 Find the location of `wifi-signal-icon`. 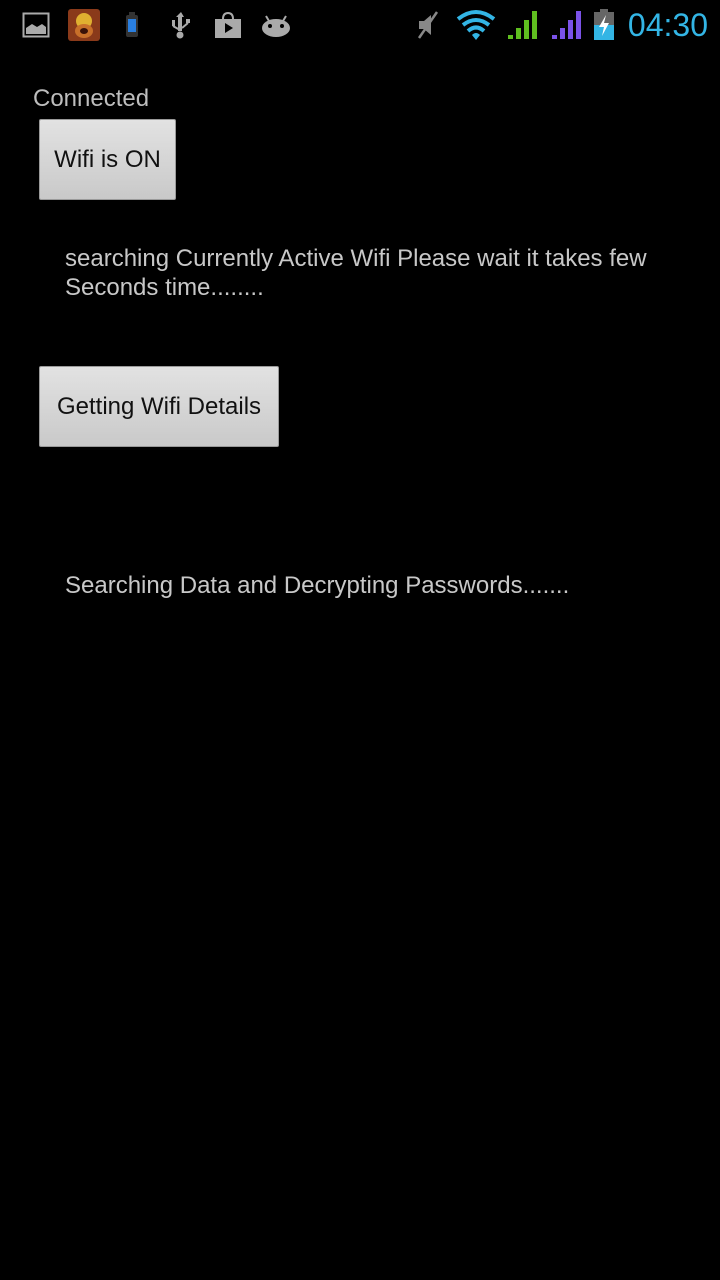

wifi-signal-icon is located at coordinates (476, 25).